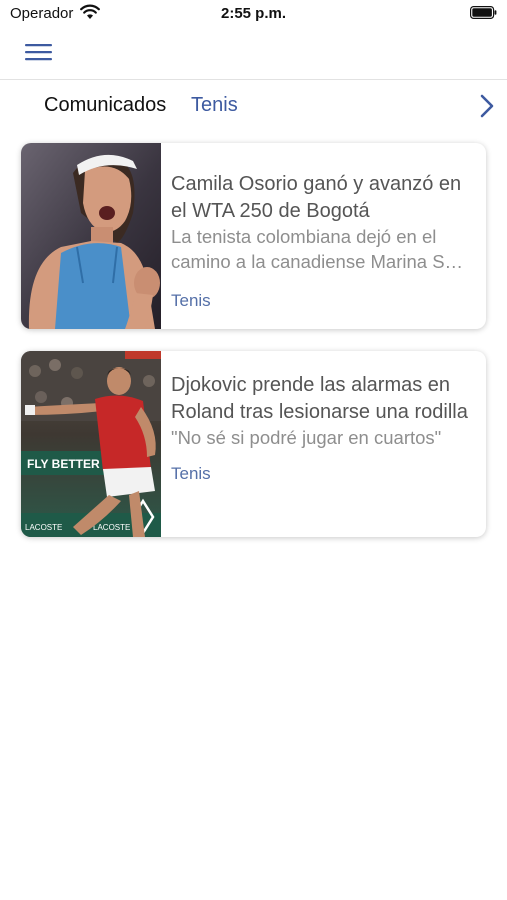 The width and height of the screenshot is (507, 900). What do you see at coordinates (306, 437) in the screenshot?
I see `article-summary: "No sé si podré jugar en cuartos"` at bounding box center [306, 437].